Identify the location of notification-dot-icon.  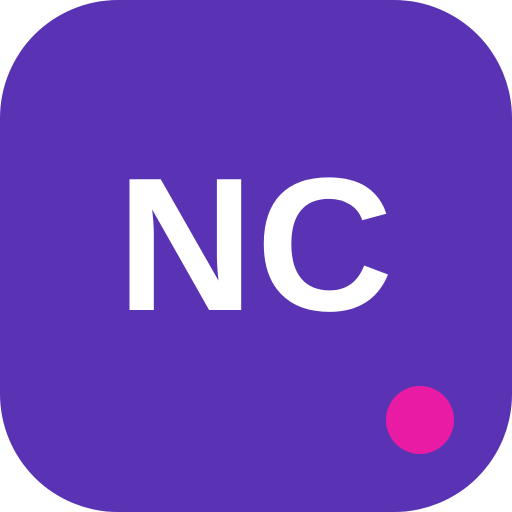
(420, 420).